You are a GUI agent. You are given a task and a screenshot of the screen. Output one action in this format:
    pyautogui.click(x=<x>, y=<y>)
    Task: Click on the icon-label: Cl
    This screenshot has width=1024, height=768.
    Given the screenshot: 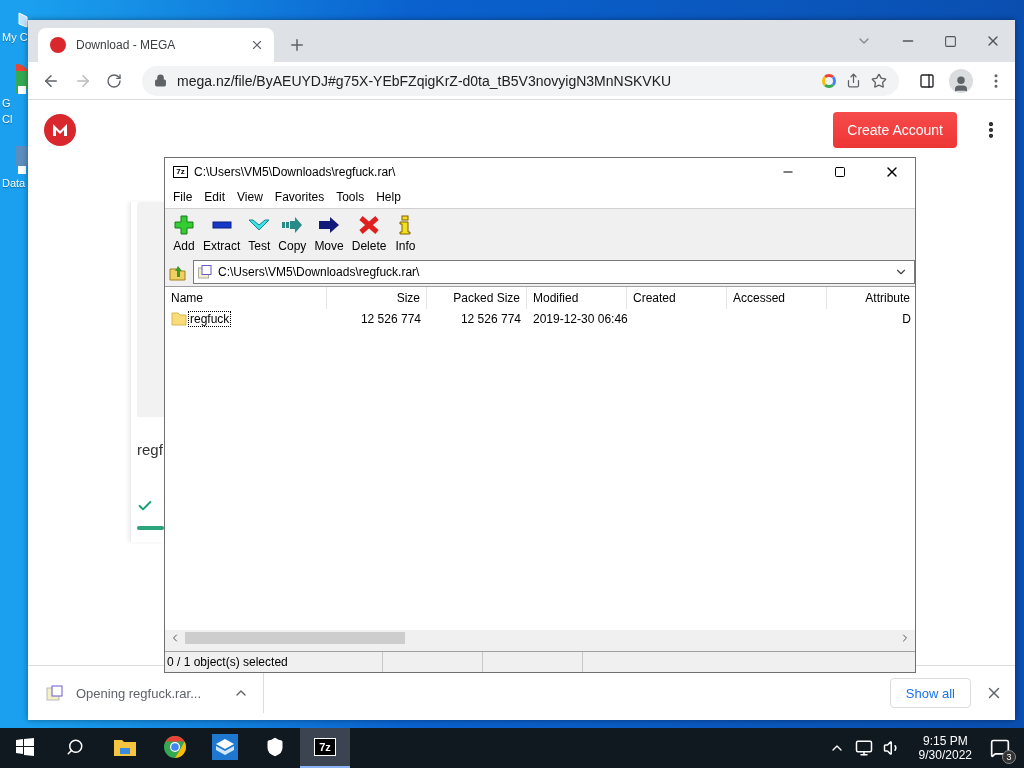 What is the action you would take?
    pyautogui.click(x=7, y=119)
    